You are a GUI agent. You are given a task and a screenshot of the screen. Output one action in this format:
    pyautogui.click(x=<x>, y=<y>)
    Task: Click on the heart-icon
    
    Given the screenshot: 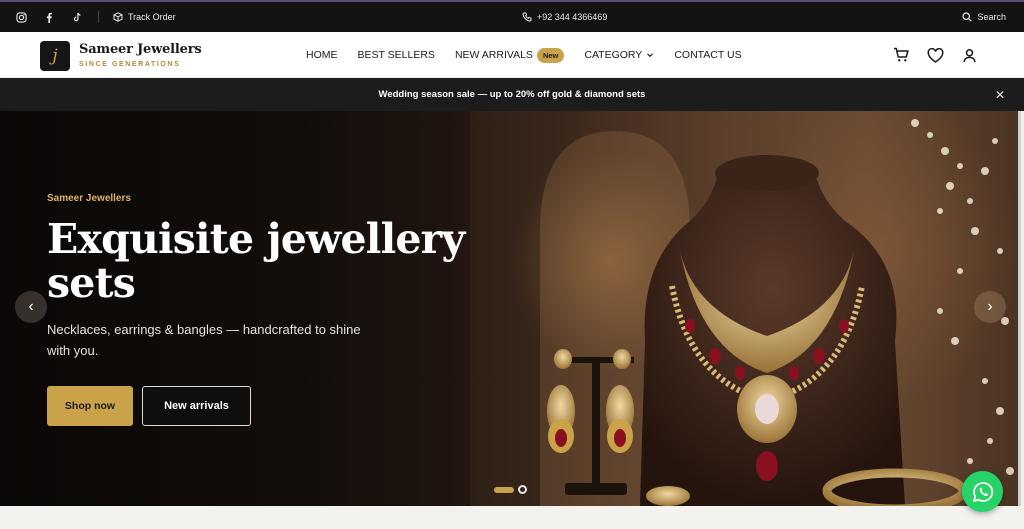 What is the action you would take?
    pyautogui.click(x=935, y=55)
    